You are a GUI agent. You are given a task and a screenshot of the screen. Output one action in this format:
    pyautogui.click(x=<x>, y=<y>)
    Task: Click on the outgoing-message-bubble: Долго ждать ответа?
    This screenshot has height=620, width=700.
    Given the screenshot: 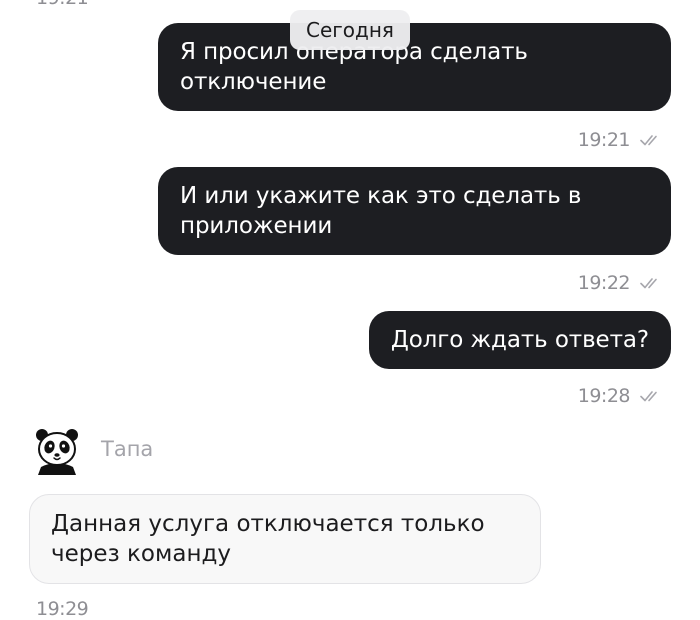 What is the action you would take?
    pyautogui.click(x=519, y=340)
    